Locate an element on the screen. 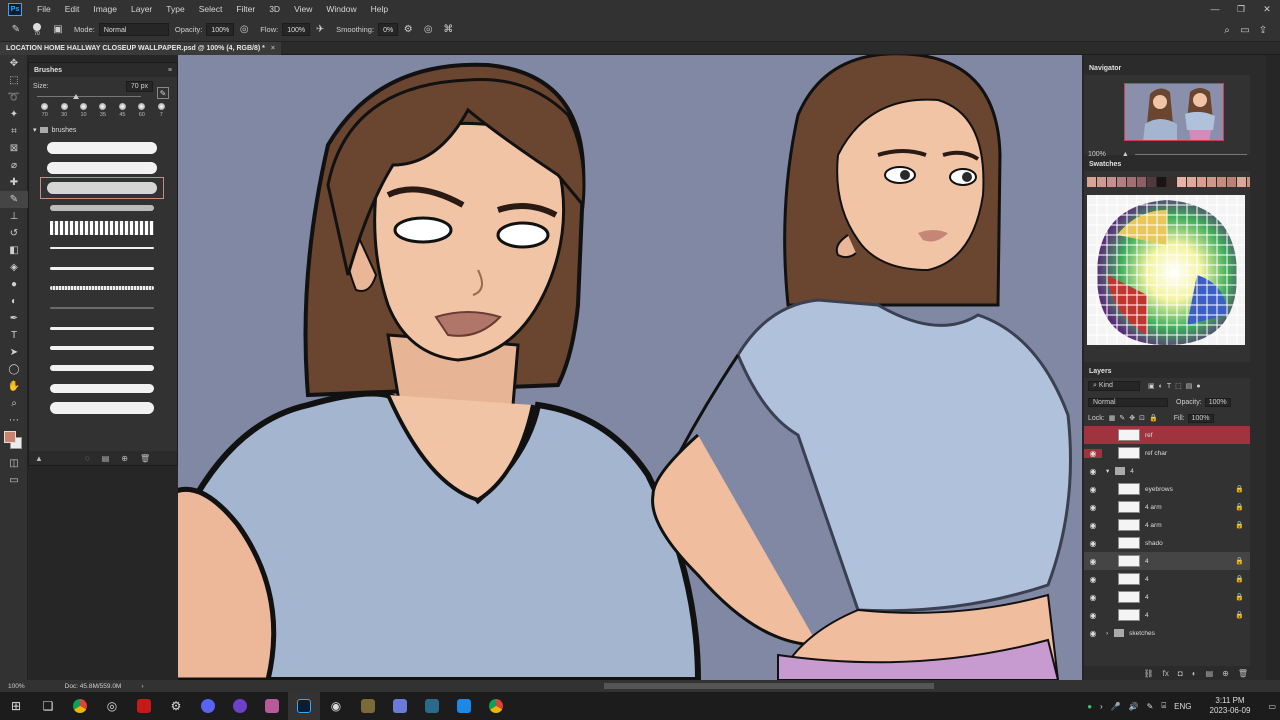 This screenshot has width=1280, height=720. photoshop-taskbar-icon is located at coordinates (304, 706).